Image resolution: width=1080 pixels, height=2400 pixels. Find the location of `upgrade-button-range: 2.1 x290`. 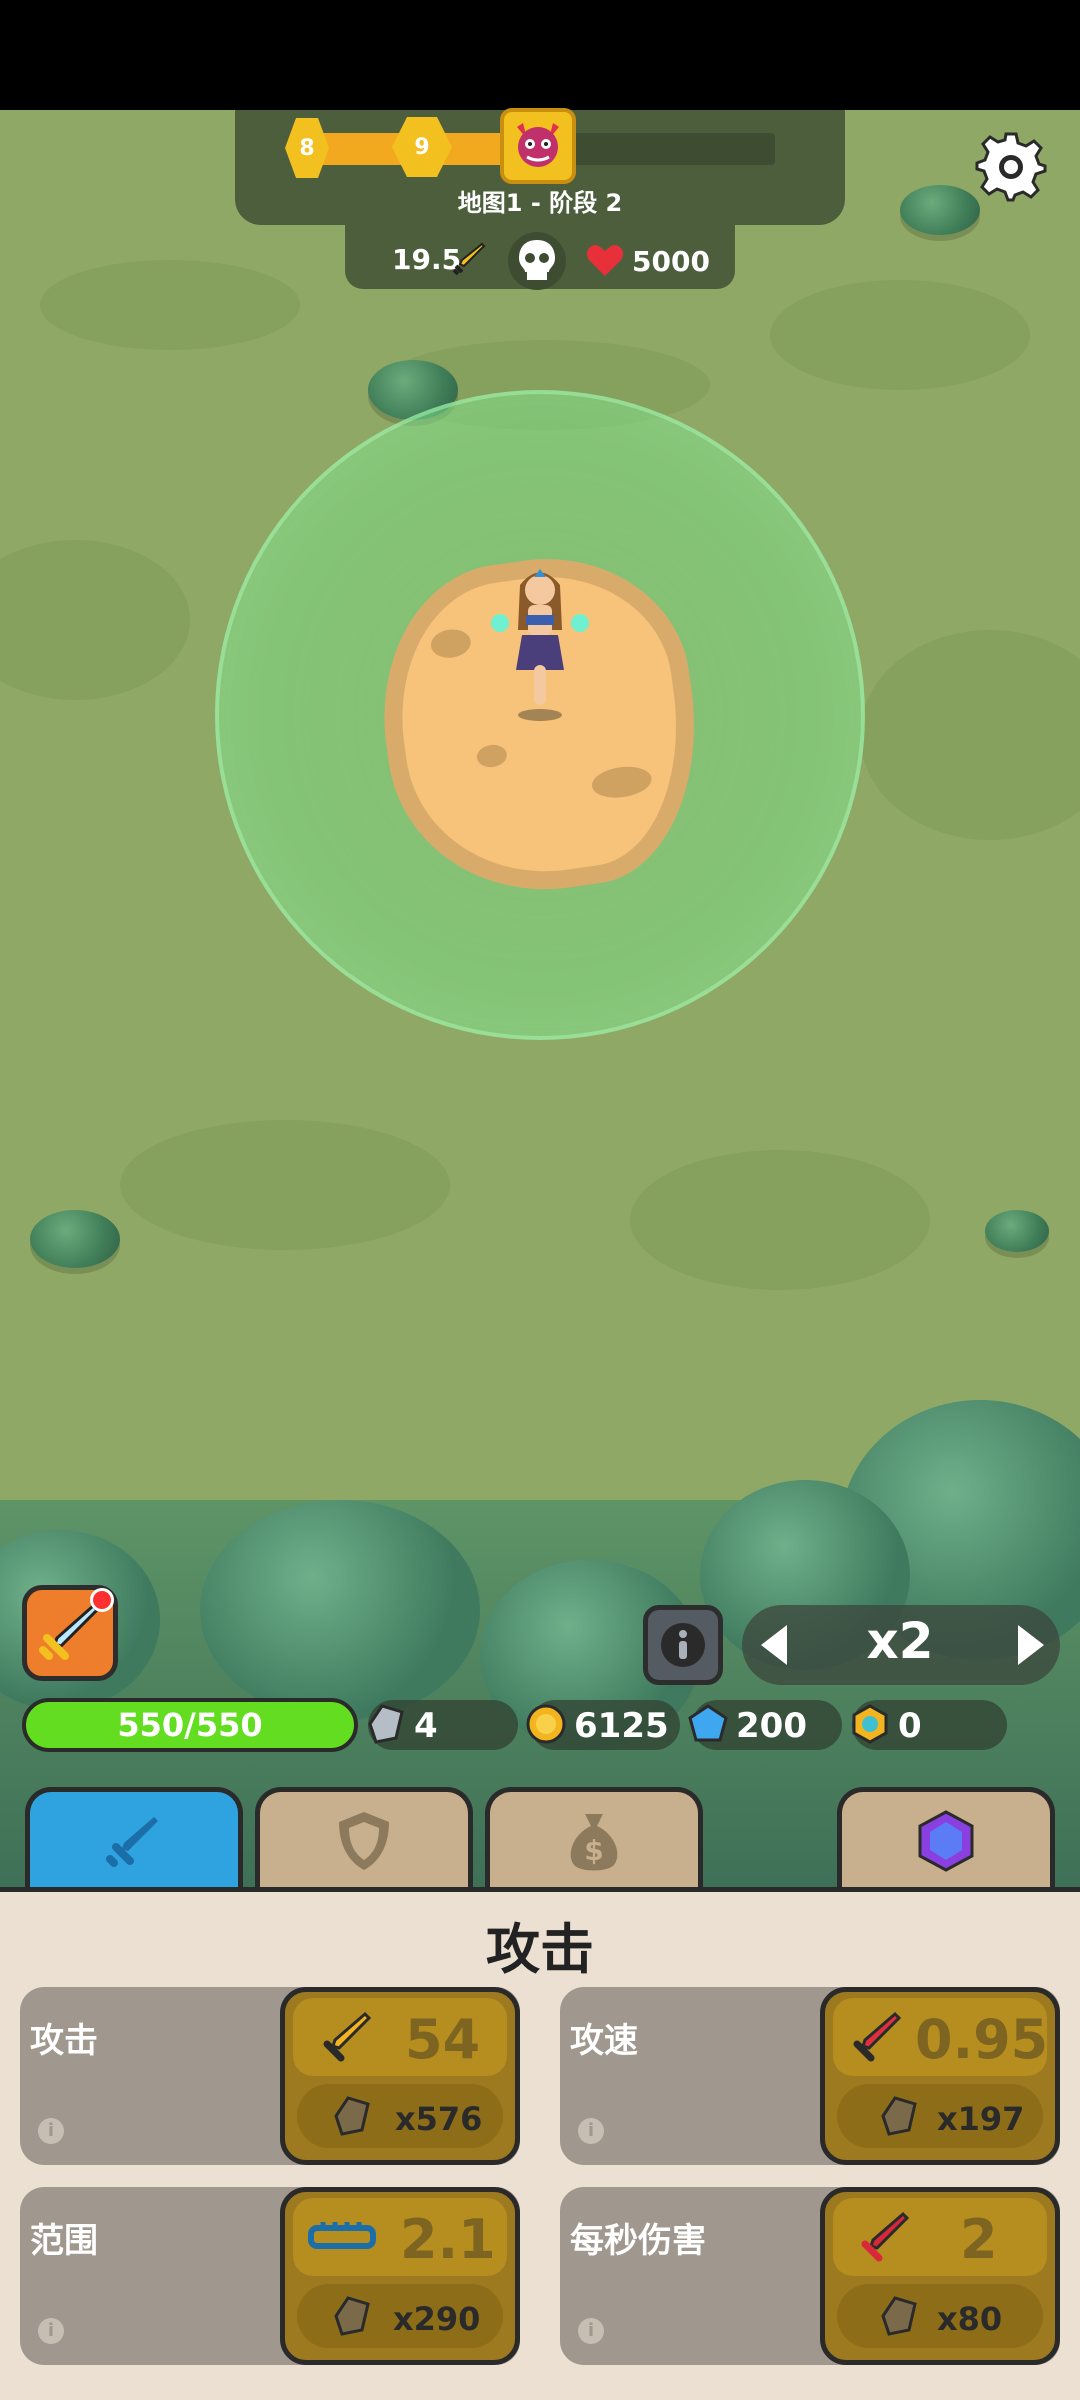

upgrade-button-range: 2.1 x290 is located at coordinates (400, 2276).